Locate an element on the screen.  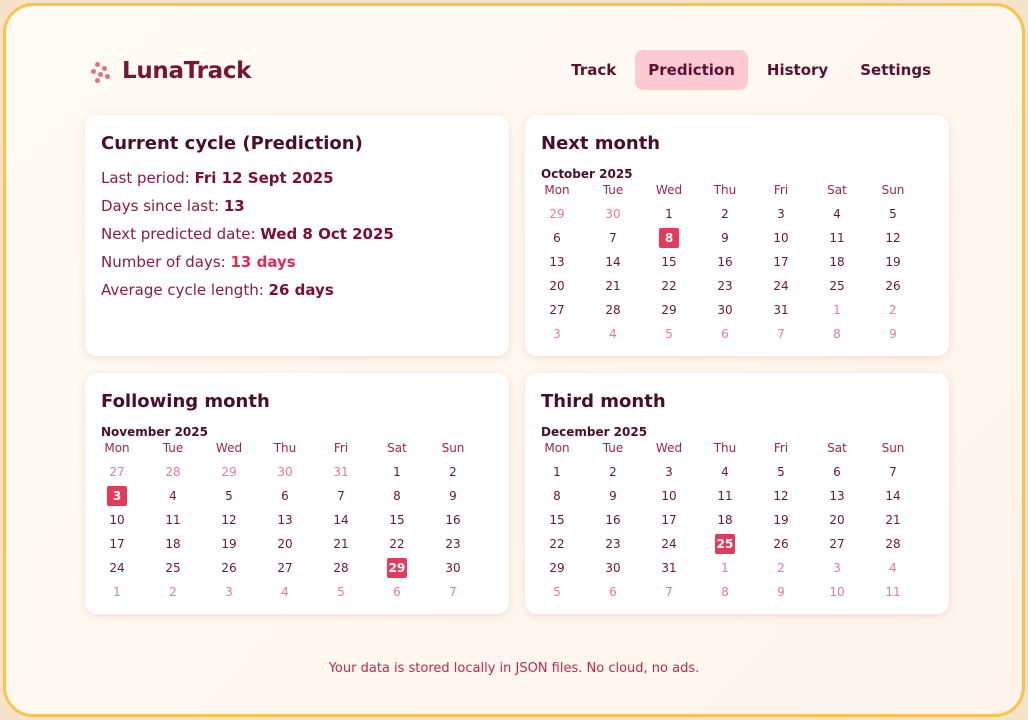
predicted-day-cell: 8 is located at coordinates (669, 238).